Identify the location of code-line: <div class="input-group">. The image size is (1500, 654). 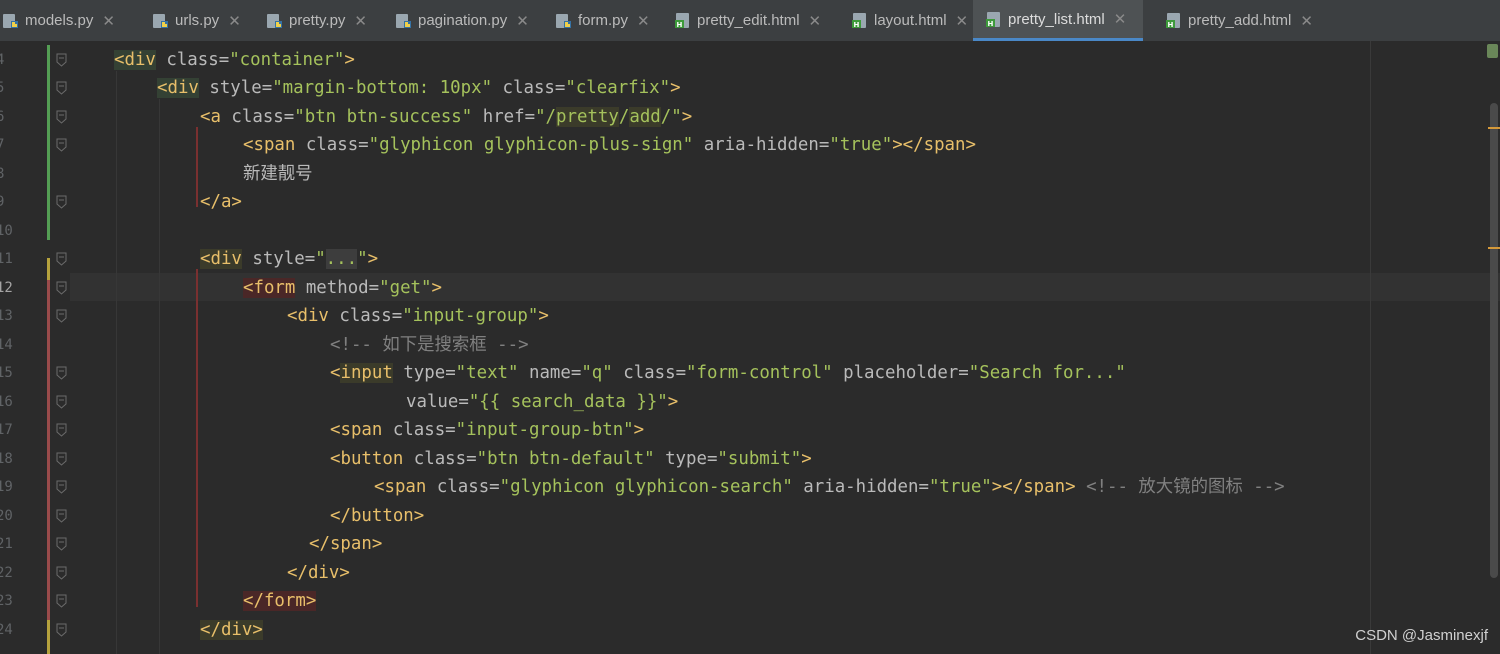
(418, 316).